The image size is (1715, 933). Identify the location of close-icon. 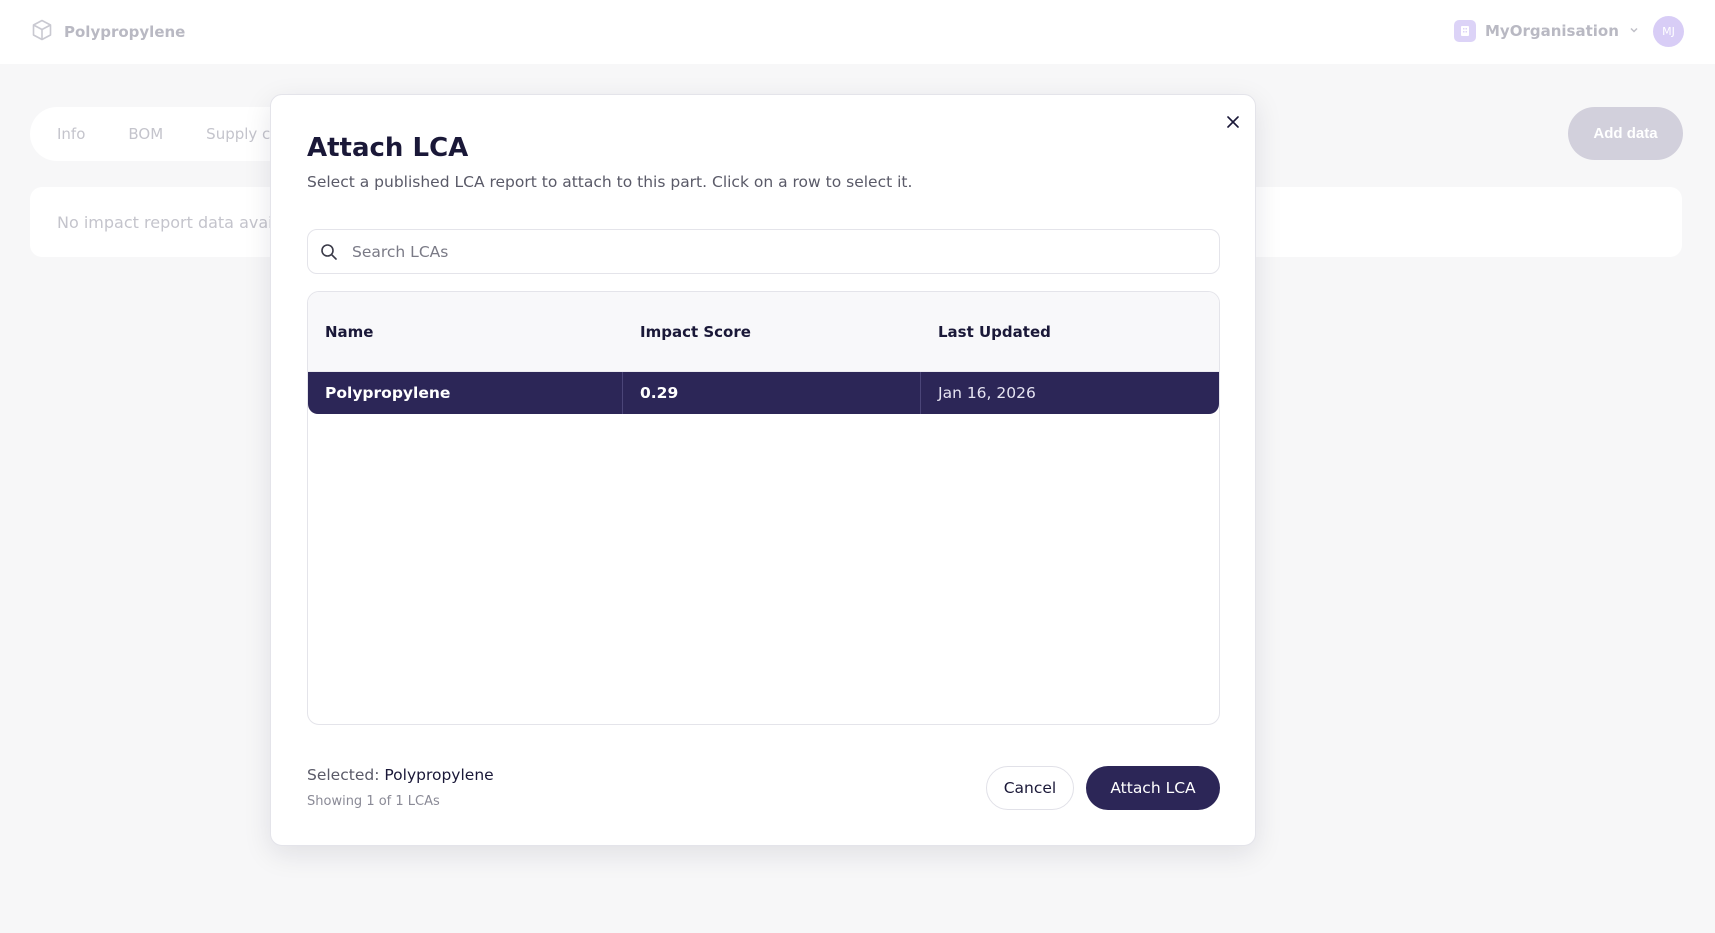
(1233, 123).